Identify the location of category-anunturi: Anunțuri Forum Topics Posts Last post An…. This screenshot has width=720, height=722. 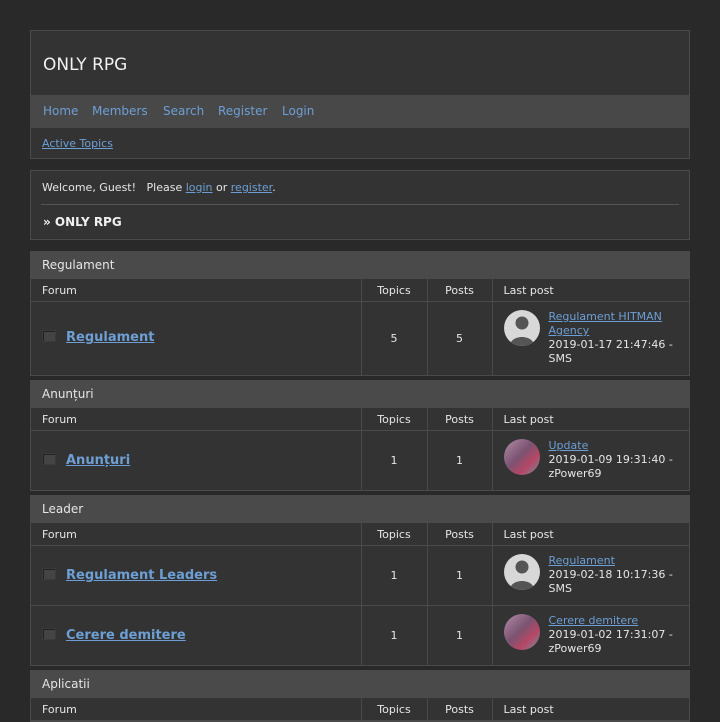
(360, 435).